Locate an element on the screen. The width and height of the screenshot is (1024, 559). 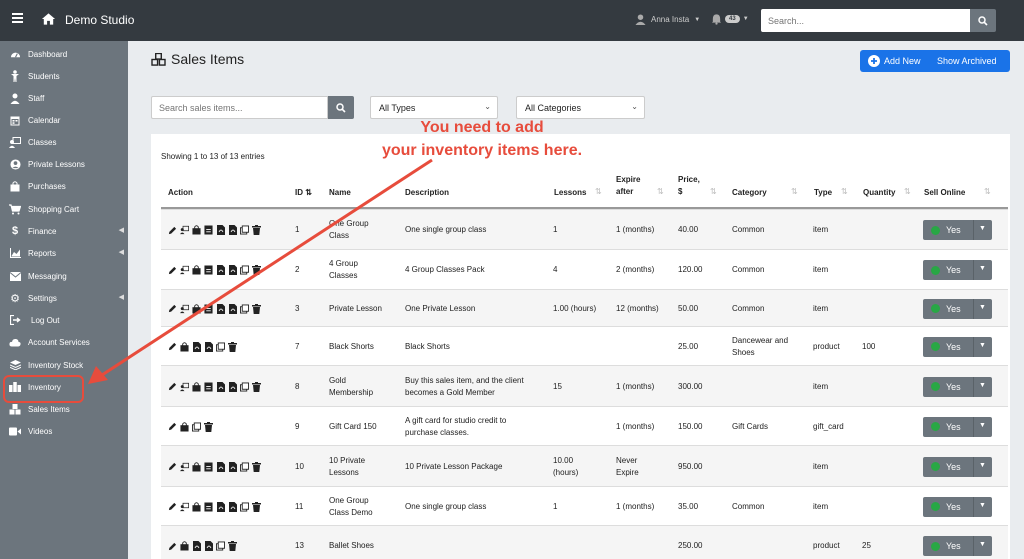
home-icon is located at coordinates (48, 19).